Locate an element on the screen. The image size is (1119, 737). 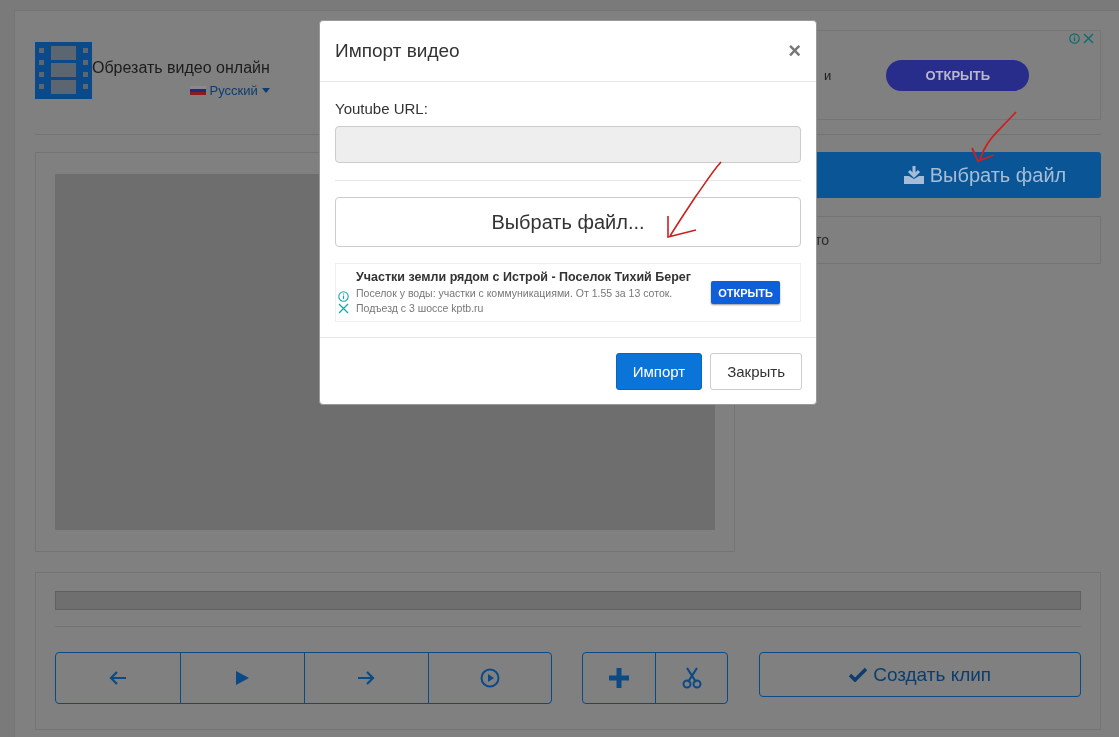
right-arrow-icon is located at coordinates (366, 678).